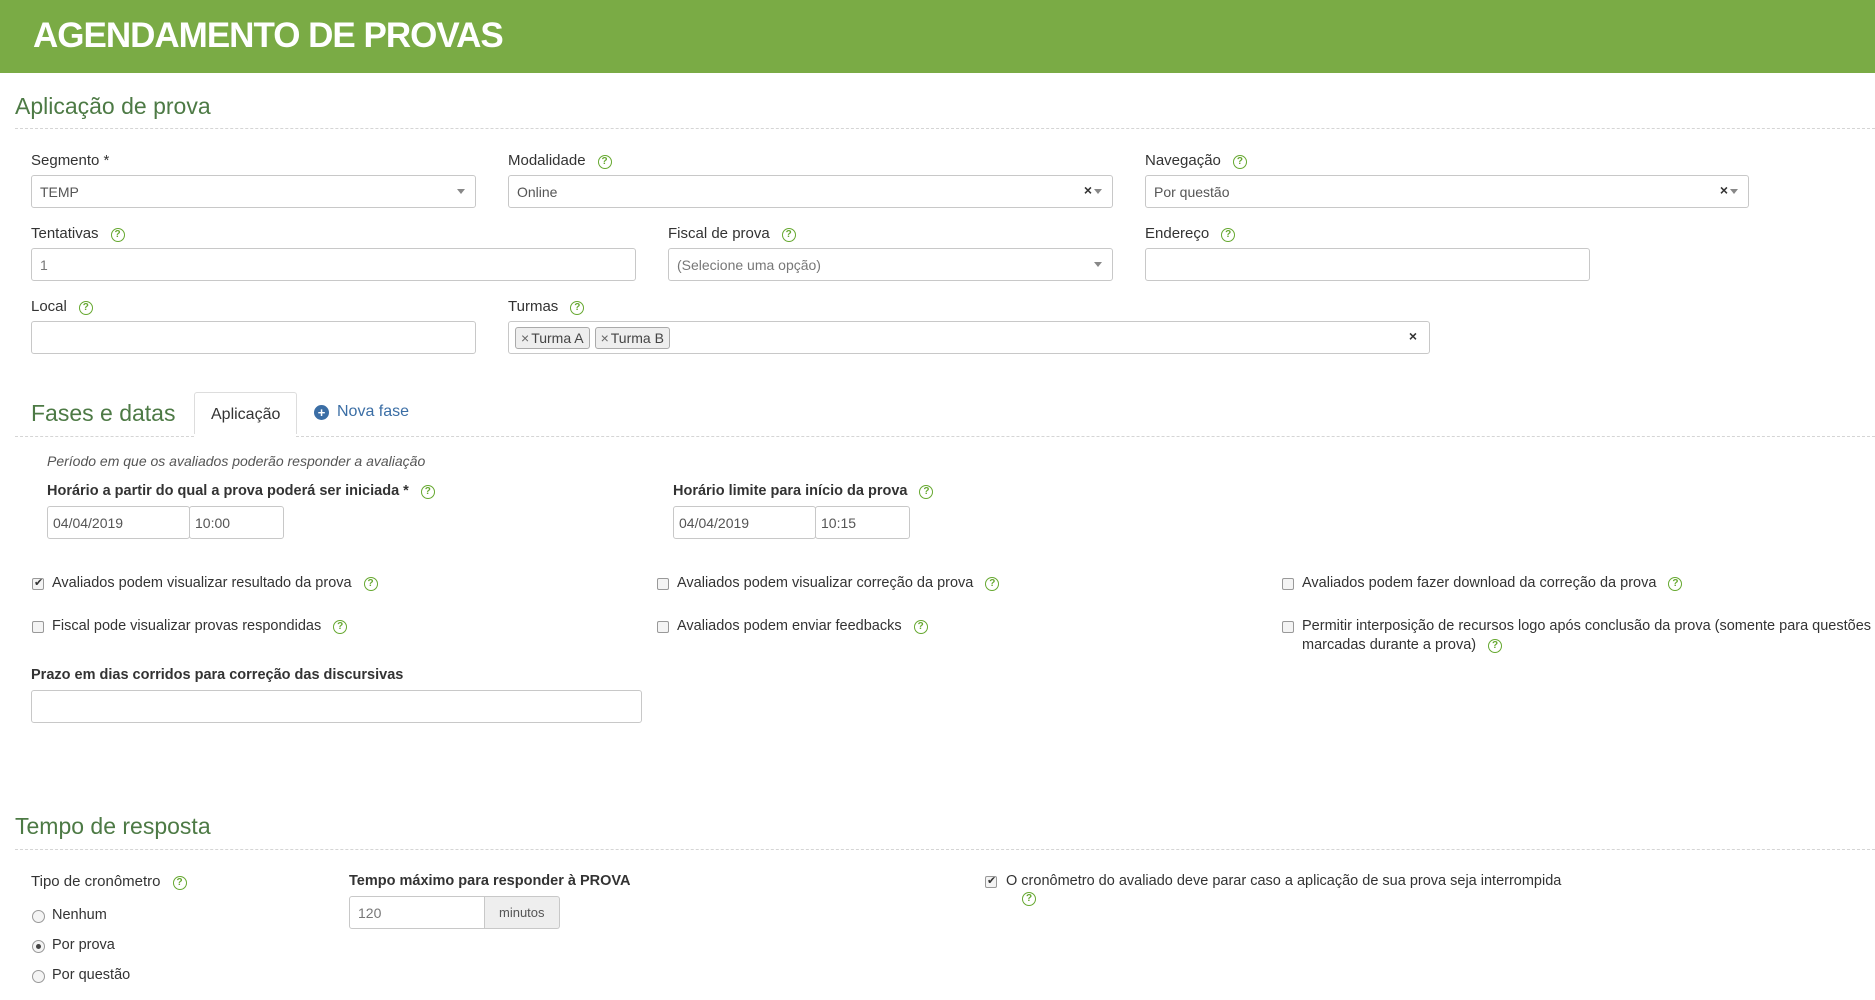 The width and height of the screenshot is (1875, 1000). I want to click on turmas-label: Turmas?, so click(546, 306).